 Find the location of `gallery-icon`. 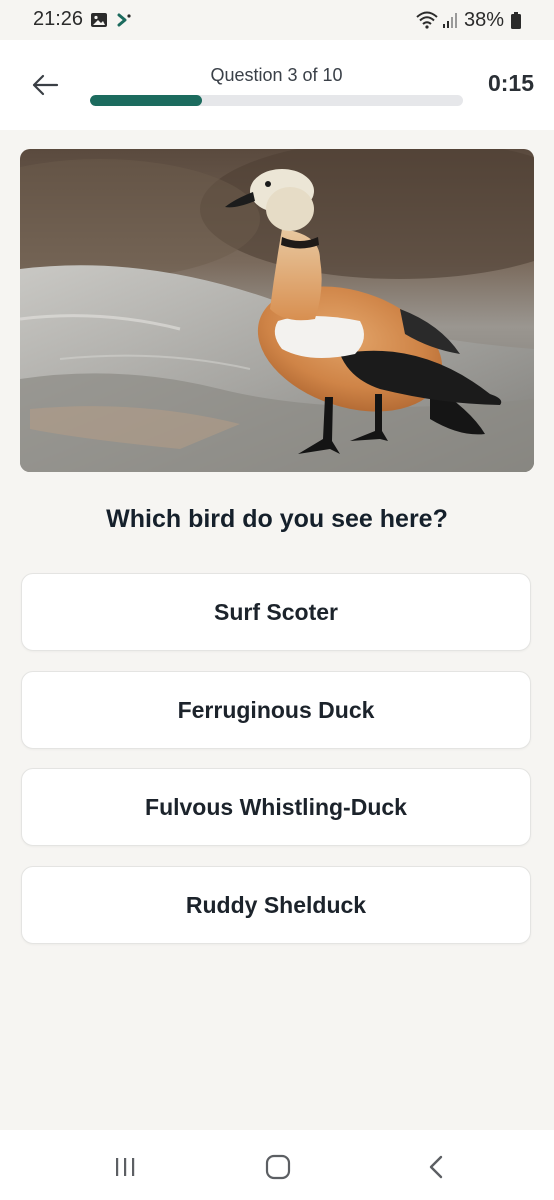

gallery-icon is located at coordinates (99, 22).